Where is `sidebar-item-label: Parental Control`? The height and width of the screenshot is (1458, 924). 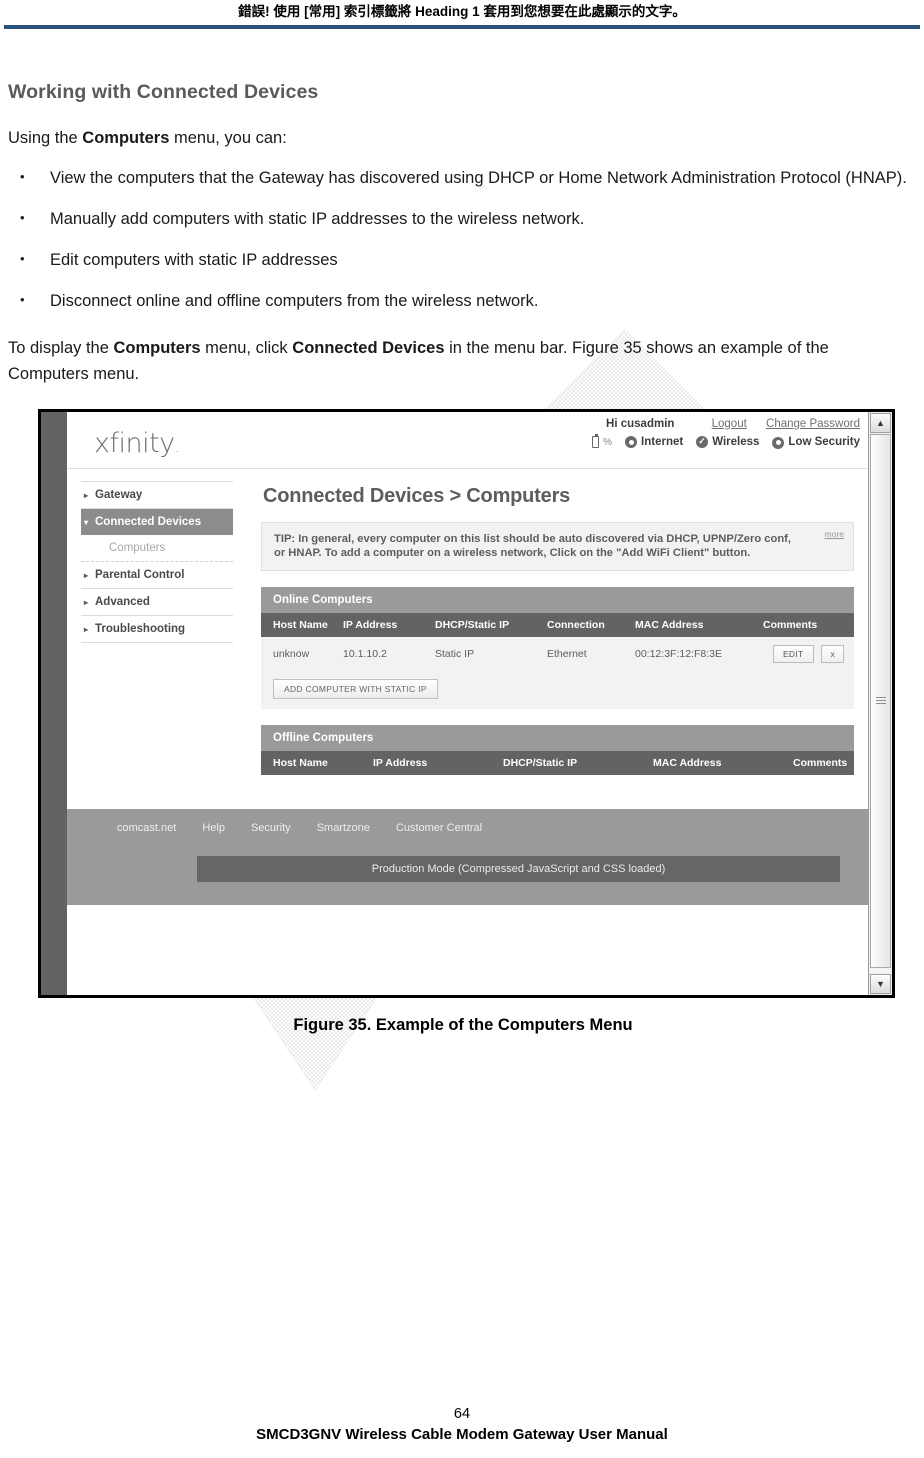 sidebar-item-label: Parental Control is located at coordinates (140, 575).